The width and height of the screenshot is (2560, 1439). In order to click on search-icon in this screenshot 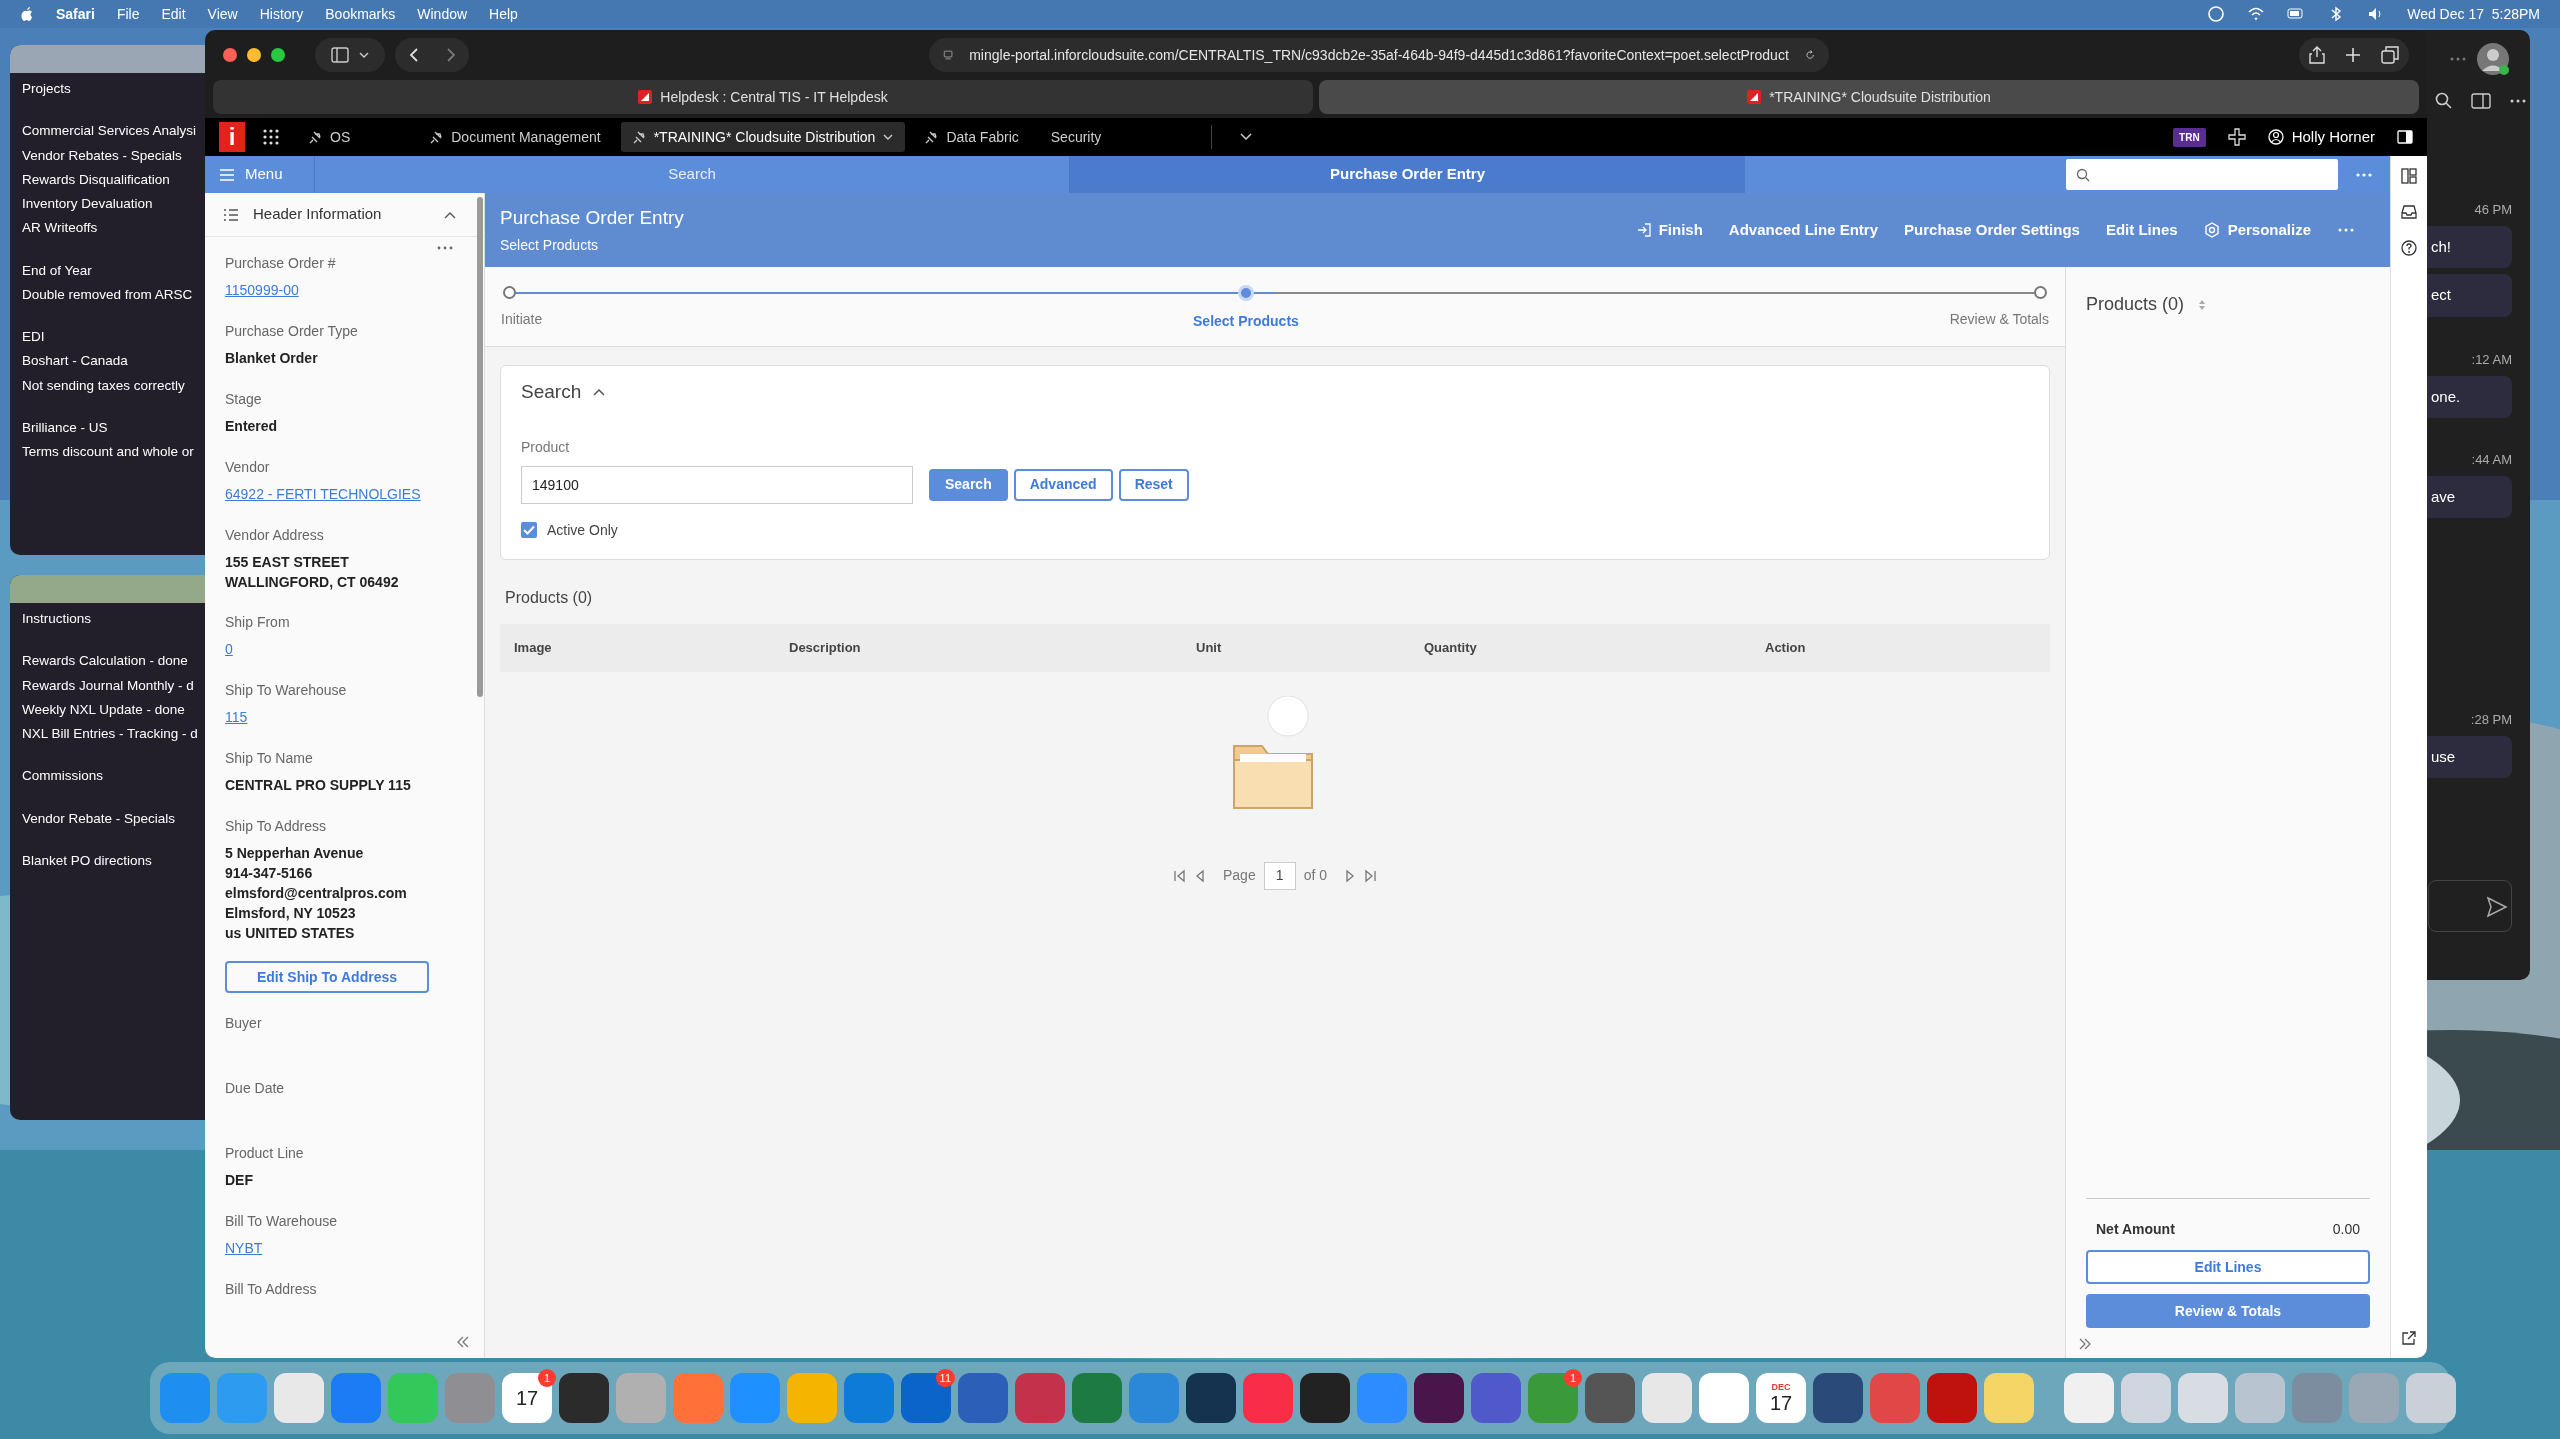, I will do `click(2444, 101)`.